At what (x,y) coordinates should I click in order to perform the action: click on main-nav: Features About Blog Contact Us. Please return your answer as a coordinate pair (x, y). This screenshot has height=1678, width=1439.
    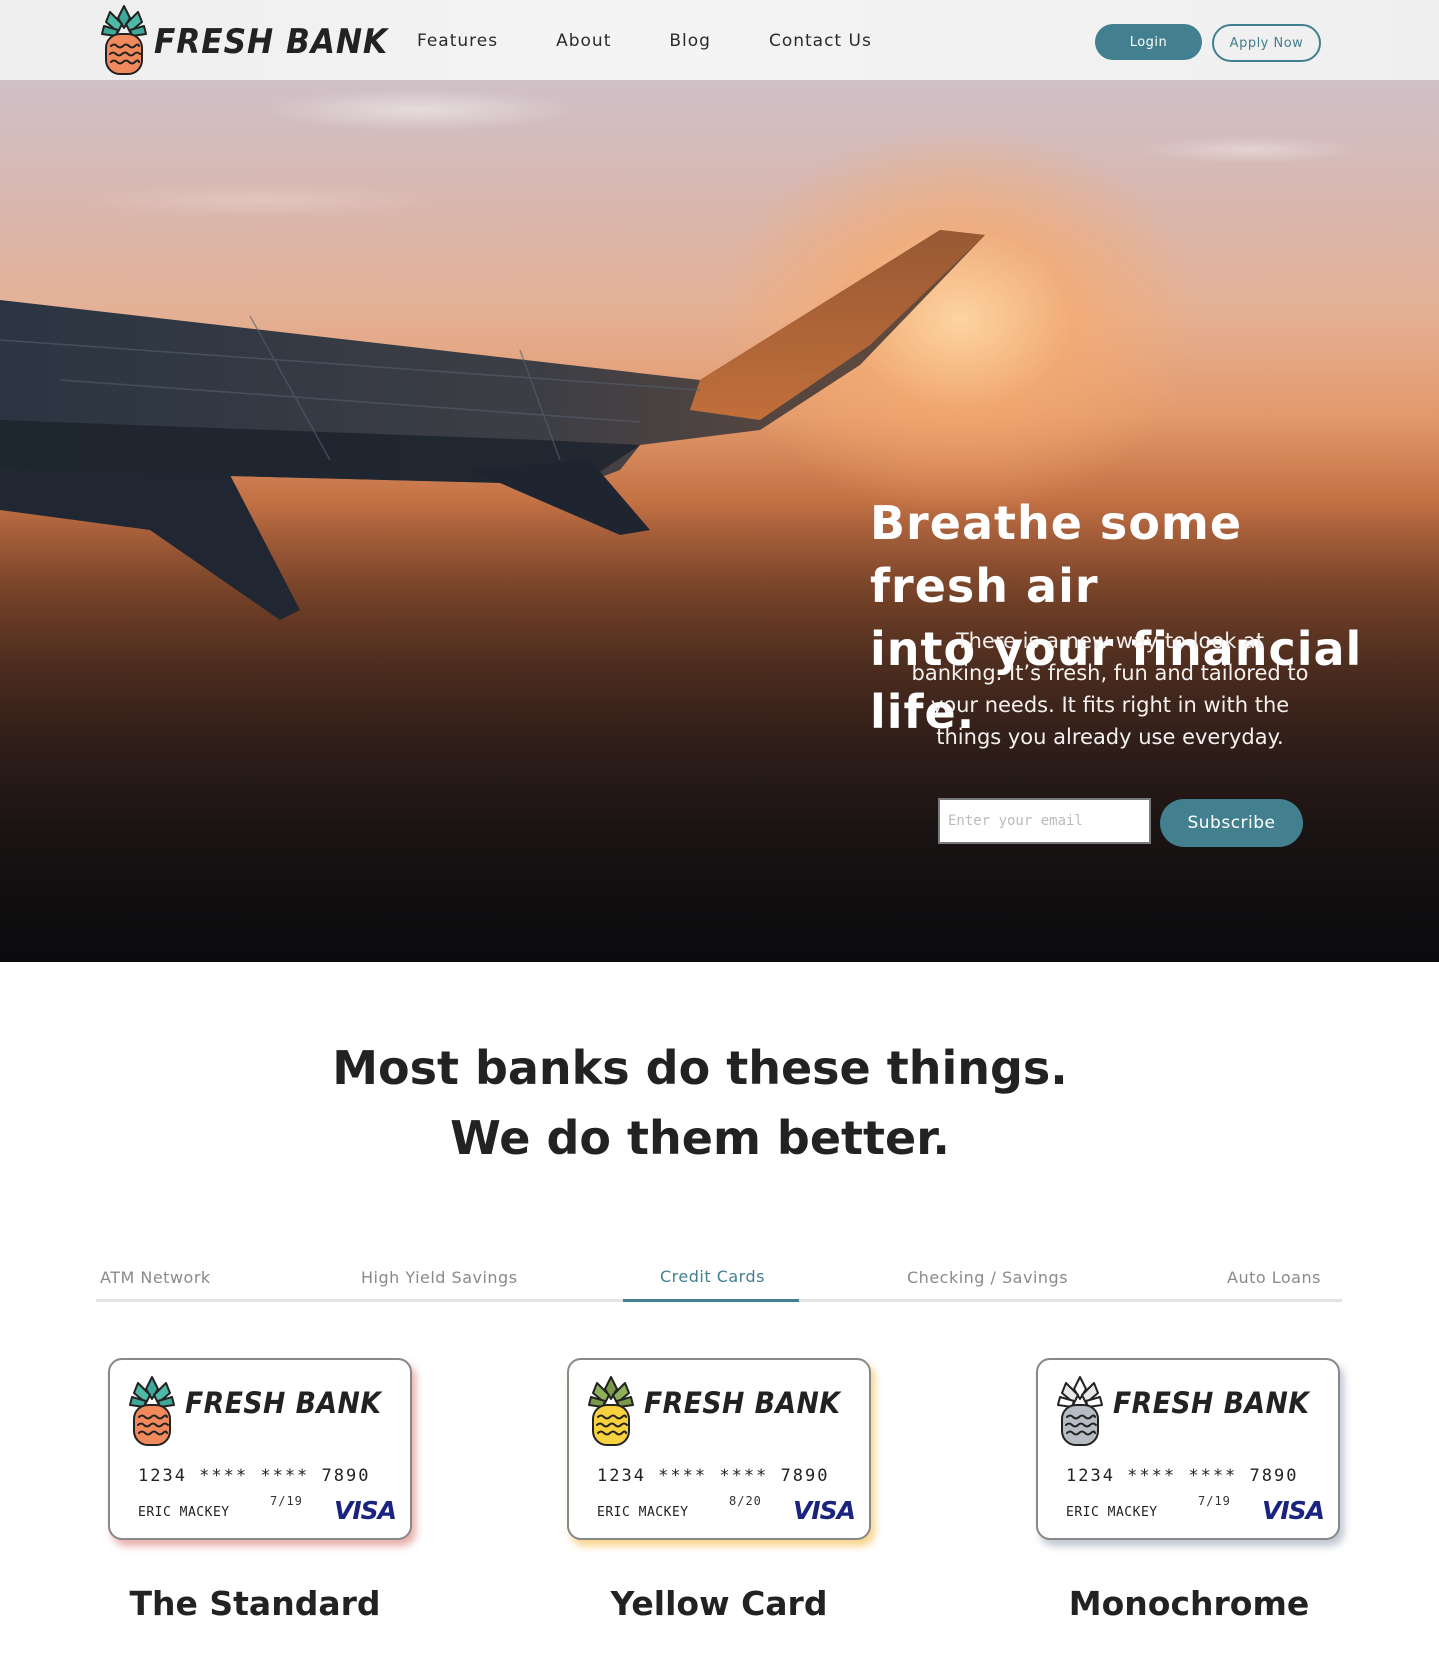
    Looking at the image, I should click on (673, 41).